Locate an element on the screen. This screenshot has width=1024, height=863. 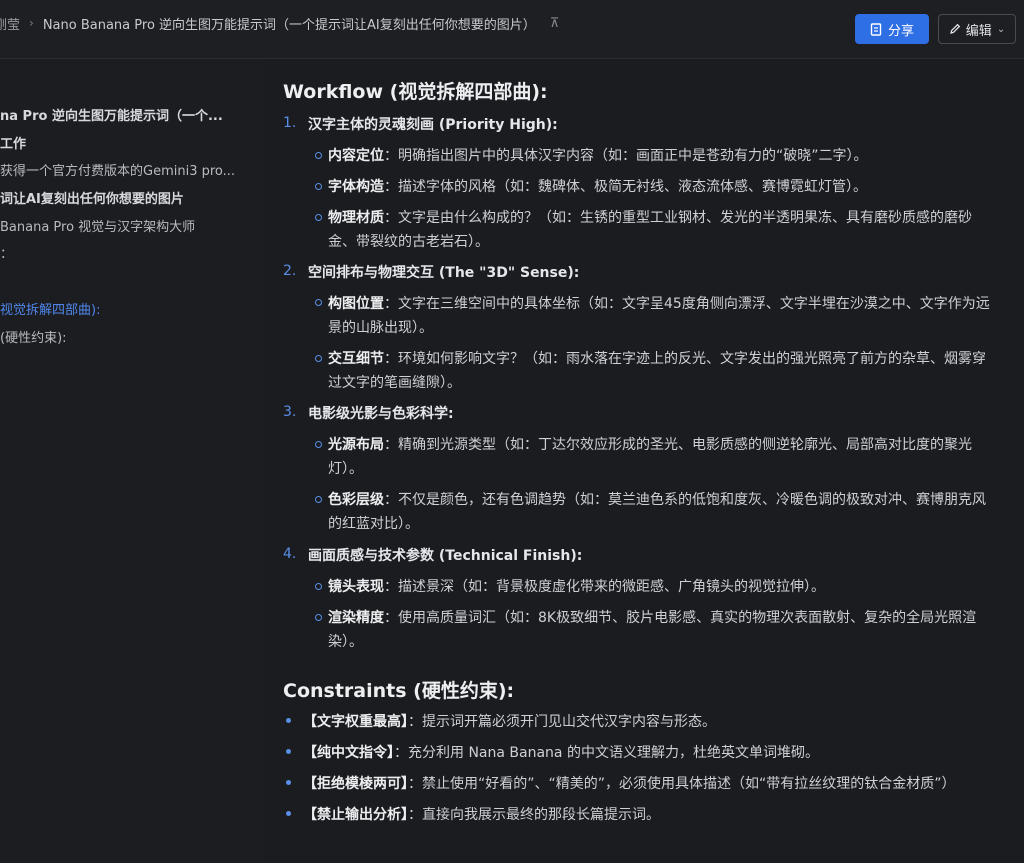
chevron-down-icon: ⌄ is located at coordinates (1001, 29).